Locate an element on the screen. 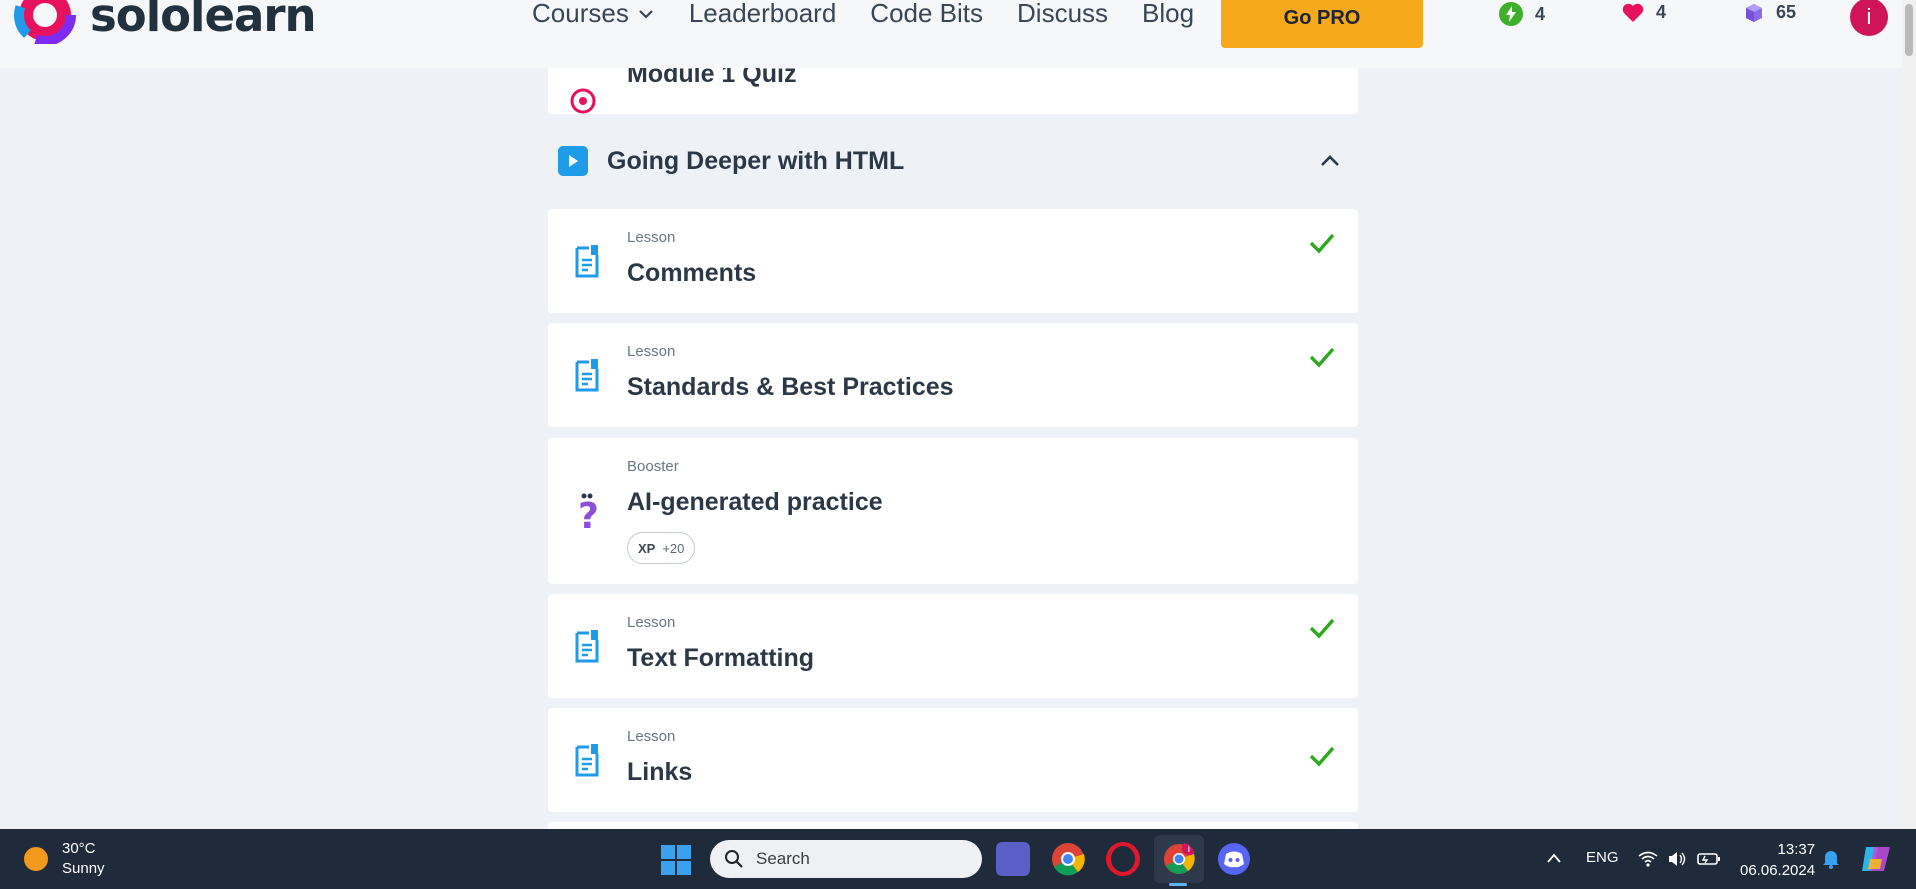 This screenshot has width=1916, height=889. xp-value: +20 is located at coordinates (673, 548).